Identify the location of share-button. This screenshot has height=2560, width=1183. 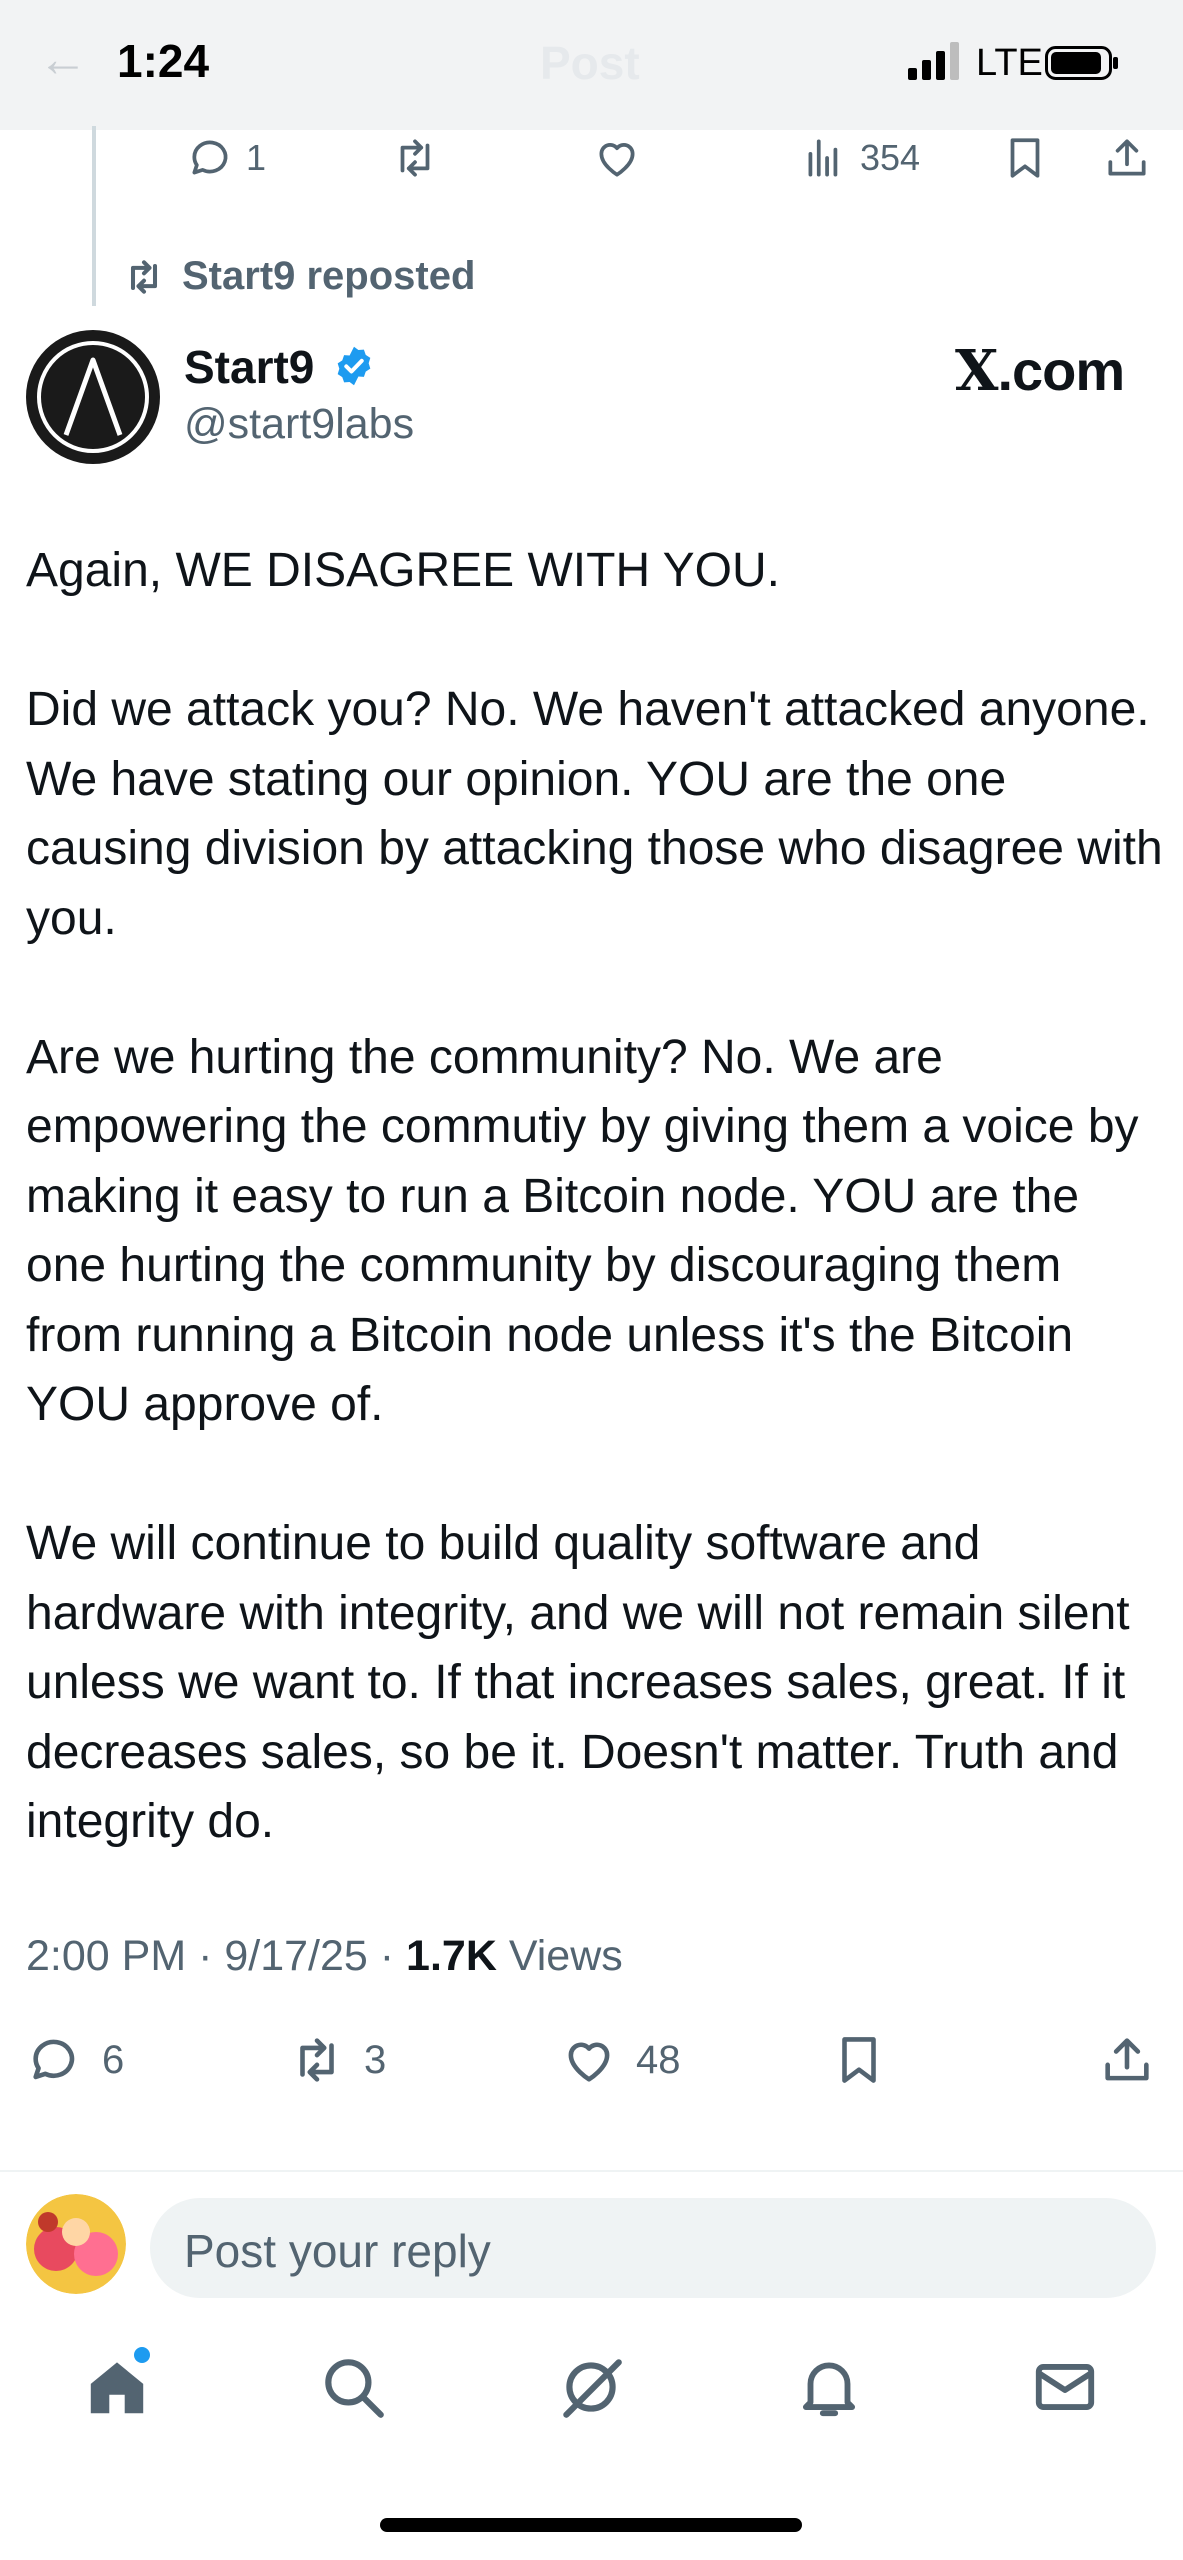
(1127, 2060).